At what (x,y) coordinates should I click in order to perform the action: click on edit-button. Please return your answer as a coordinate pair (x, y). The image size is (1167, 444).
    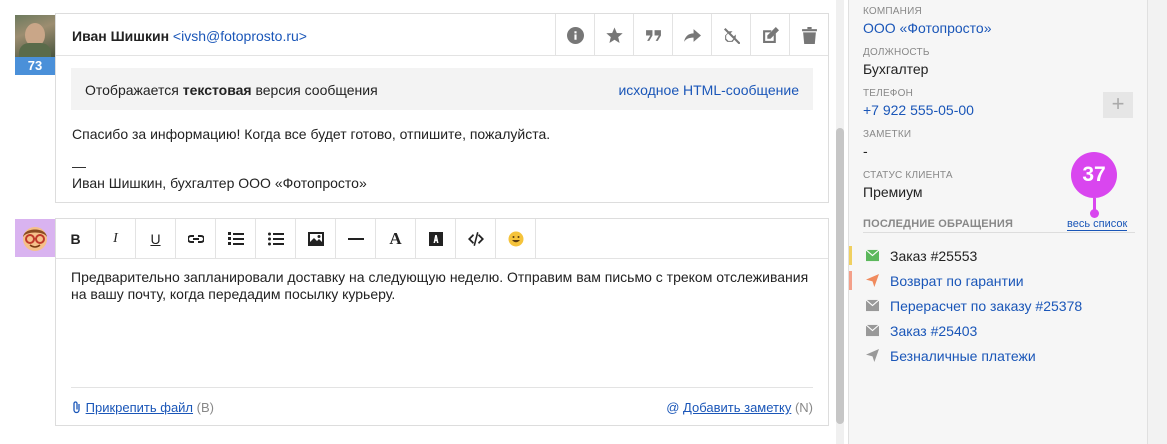
    Looking at the image, I should click on (769, 35).